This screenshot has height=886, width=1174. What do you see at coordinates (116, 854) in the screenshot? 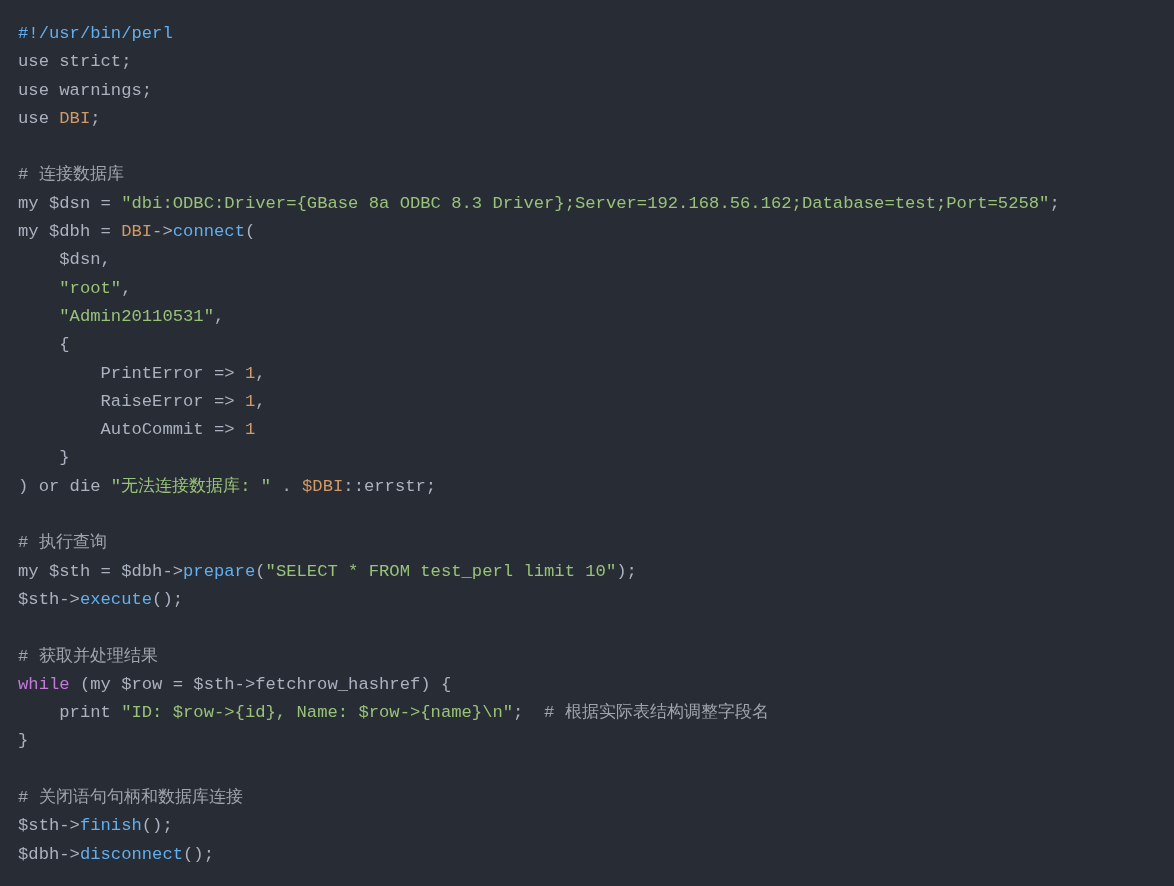
I see `code-line: $dbh->disconnect();` at bounding box center [116, 854].